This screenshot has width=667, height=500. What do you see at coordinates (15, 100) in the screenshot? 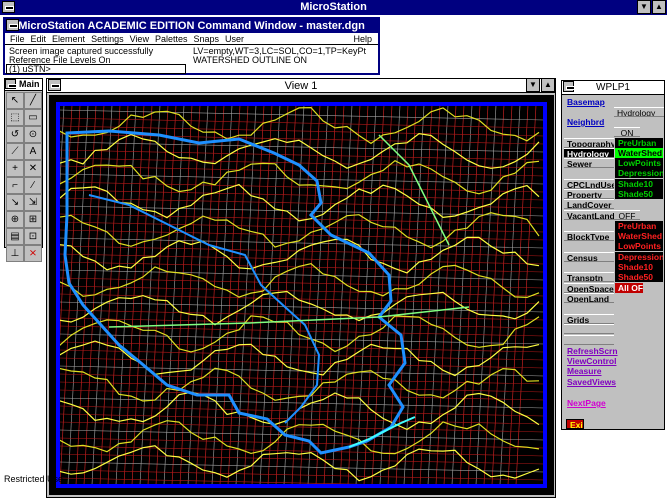
I see `element-selection-tool: ↖` at bounding box center [15, 100].